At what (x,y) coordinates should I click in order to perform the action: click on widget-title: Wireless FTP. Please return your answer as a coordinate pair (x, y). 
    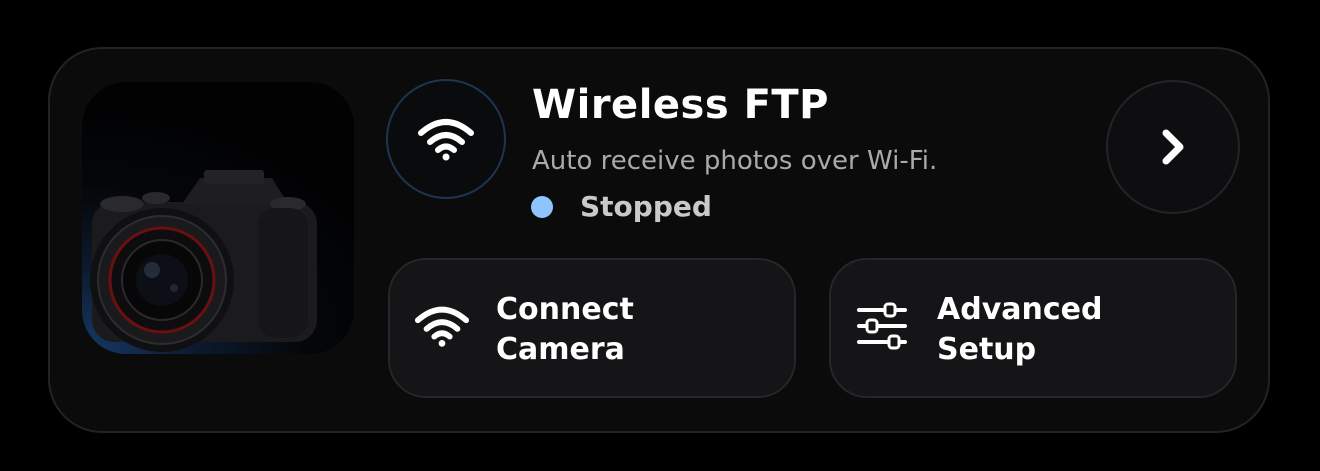
    Looking at the image, I should click on (680, 105).